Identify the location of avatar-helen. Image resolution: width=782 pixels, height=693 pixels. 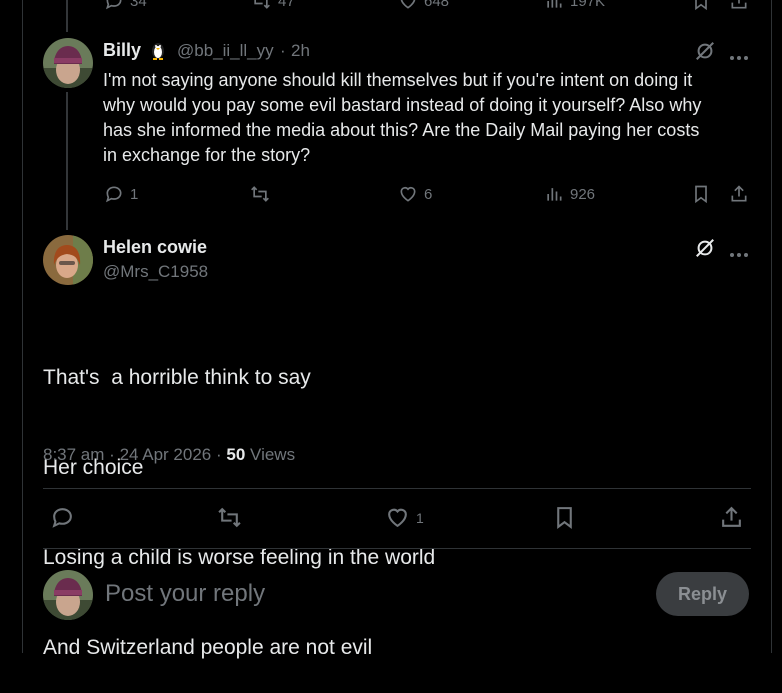
(68, 260).